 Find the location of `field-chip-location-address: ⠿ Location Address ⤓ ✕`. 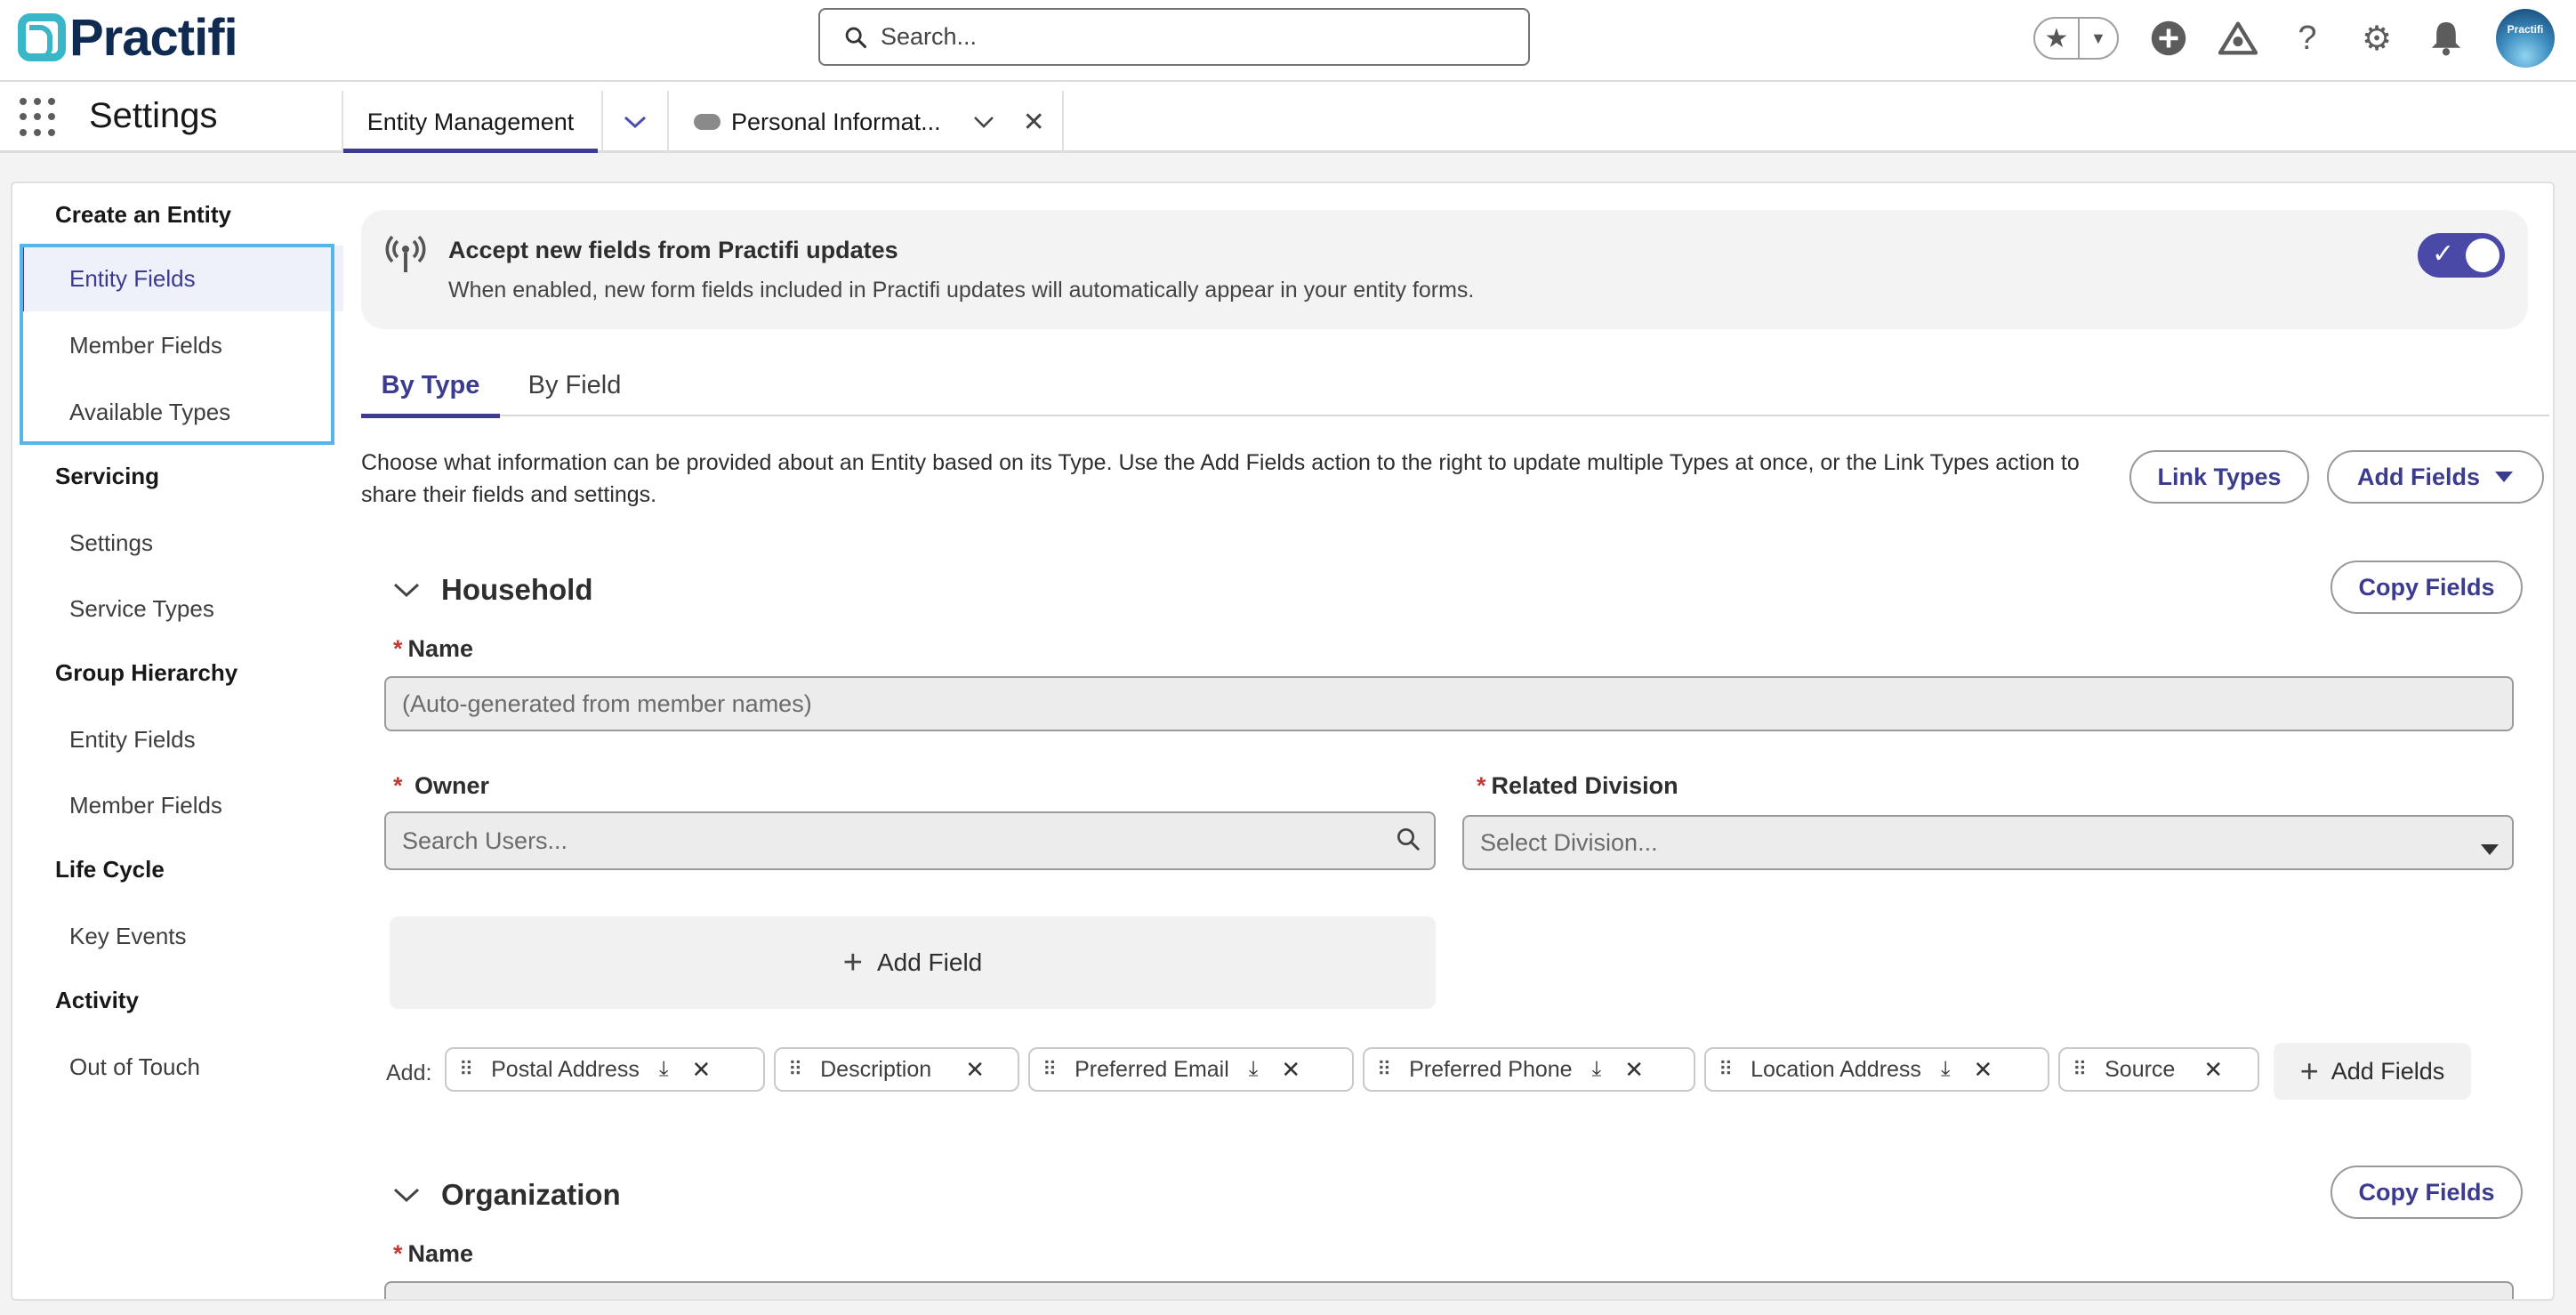

field-chip-location-address: ⠿ Location Address ⤓ ✕ is located at coordinates (1876, 1069).